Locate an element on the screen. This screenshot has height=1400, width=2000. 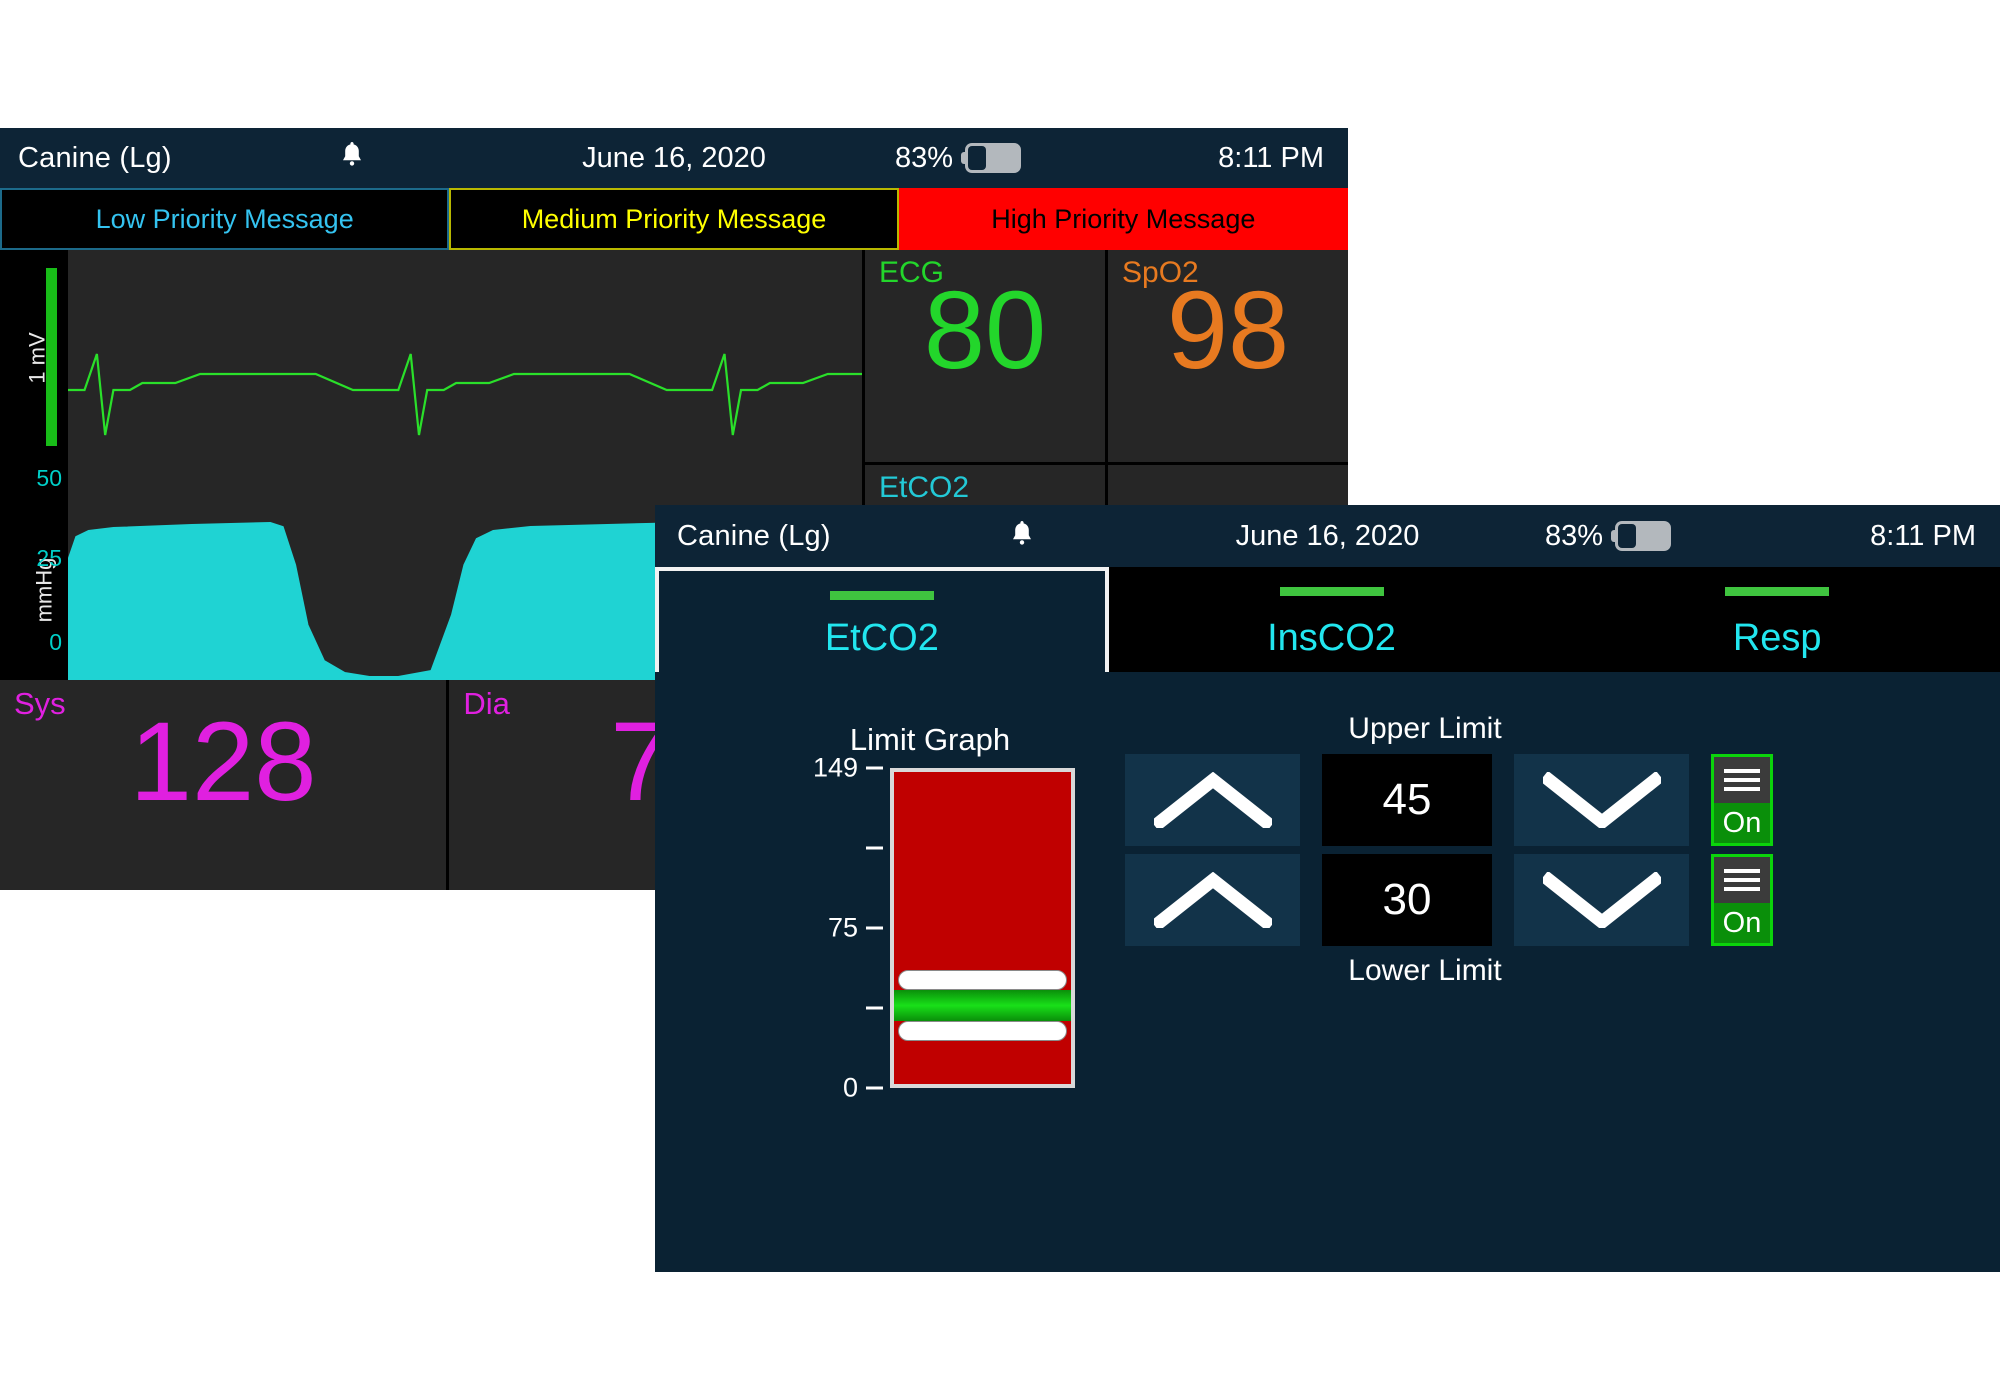
current-date: June 16, 2020 is located at coordinates (674, 157).